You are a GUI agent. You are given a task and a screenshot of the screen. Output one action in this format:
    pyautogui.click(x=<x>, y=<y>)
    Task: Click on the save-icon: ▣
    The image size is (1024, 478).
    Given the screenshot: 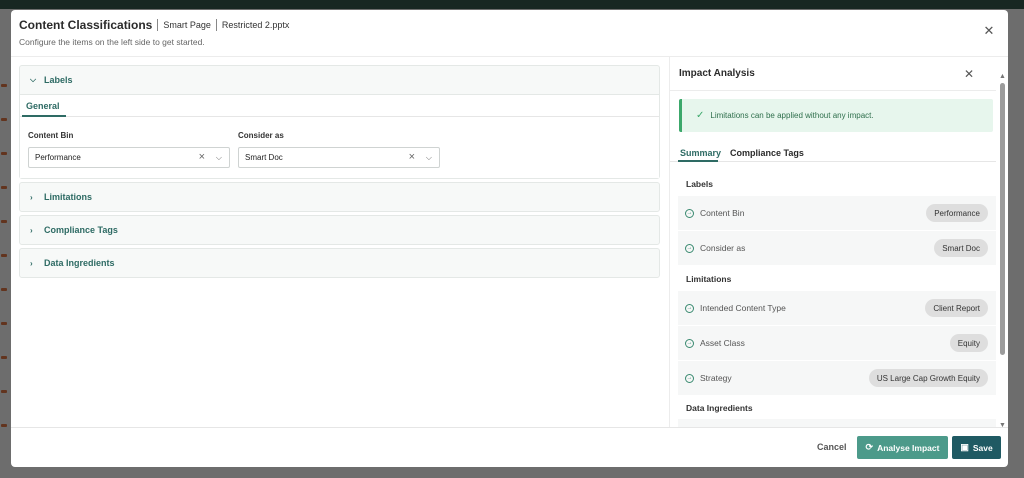 What is the action you would take?
    pyautogui.click(x=964, y=447)
    